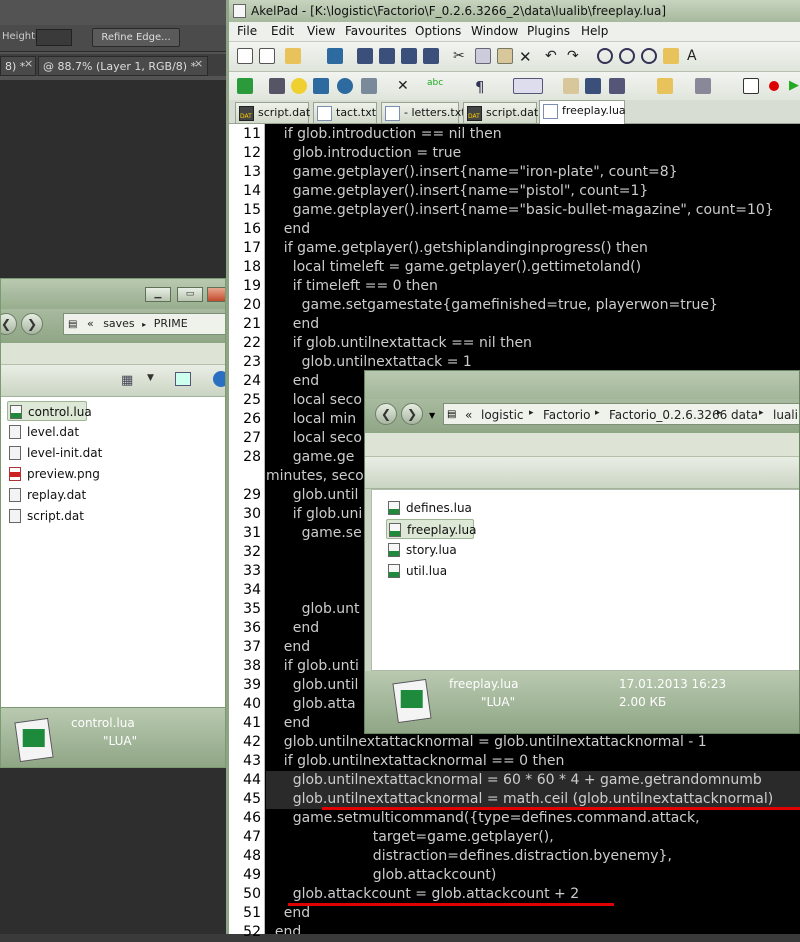 The width and height of the screenshot is (800, 942). I want to click on undo-icon: ↶, so click(553, 56).